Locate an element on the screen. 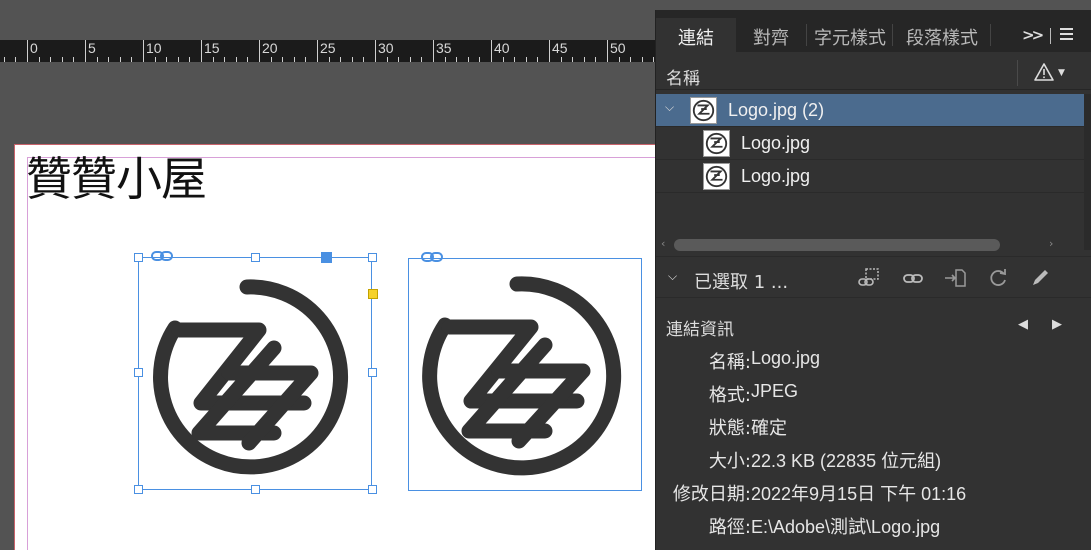  ruler-label: 50 is located at coordinates (618, 48).